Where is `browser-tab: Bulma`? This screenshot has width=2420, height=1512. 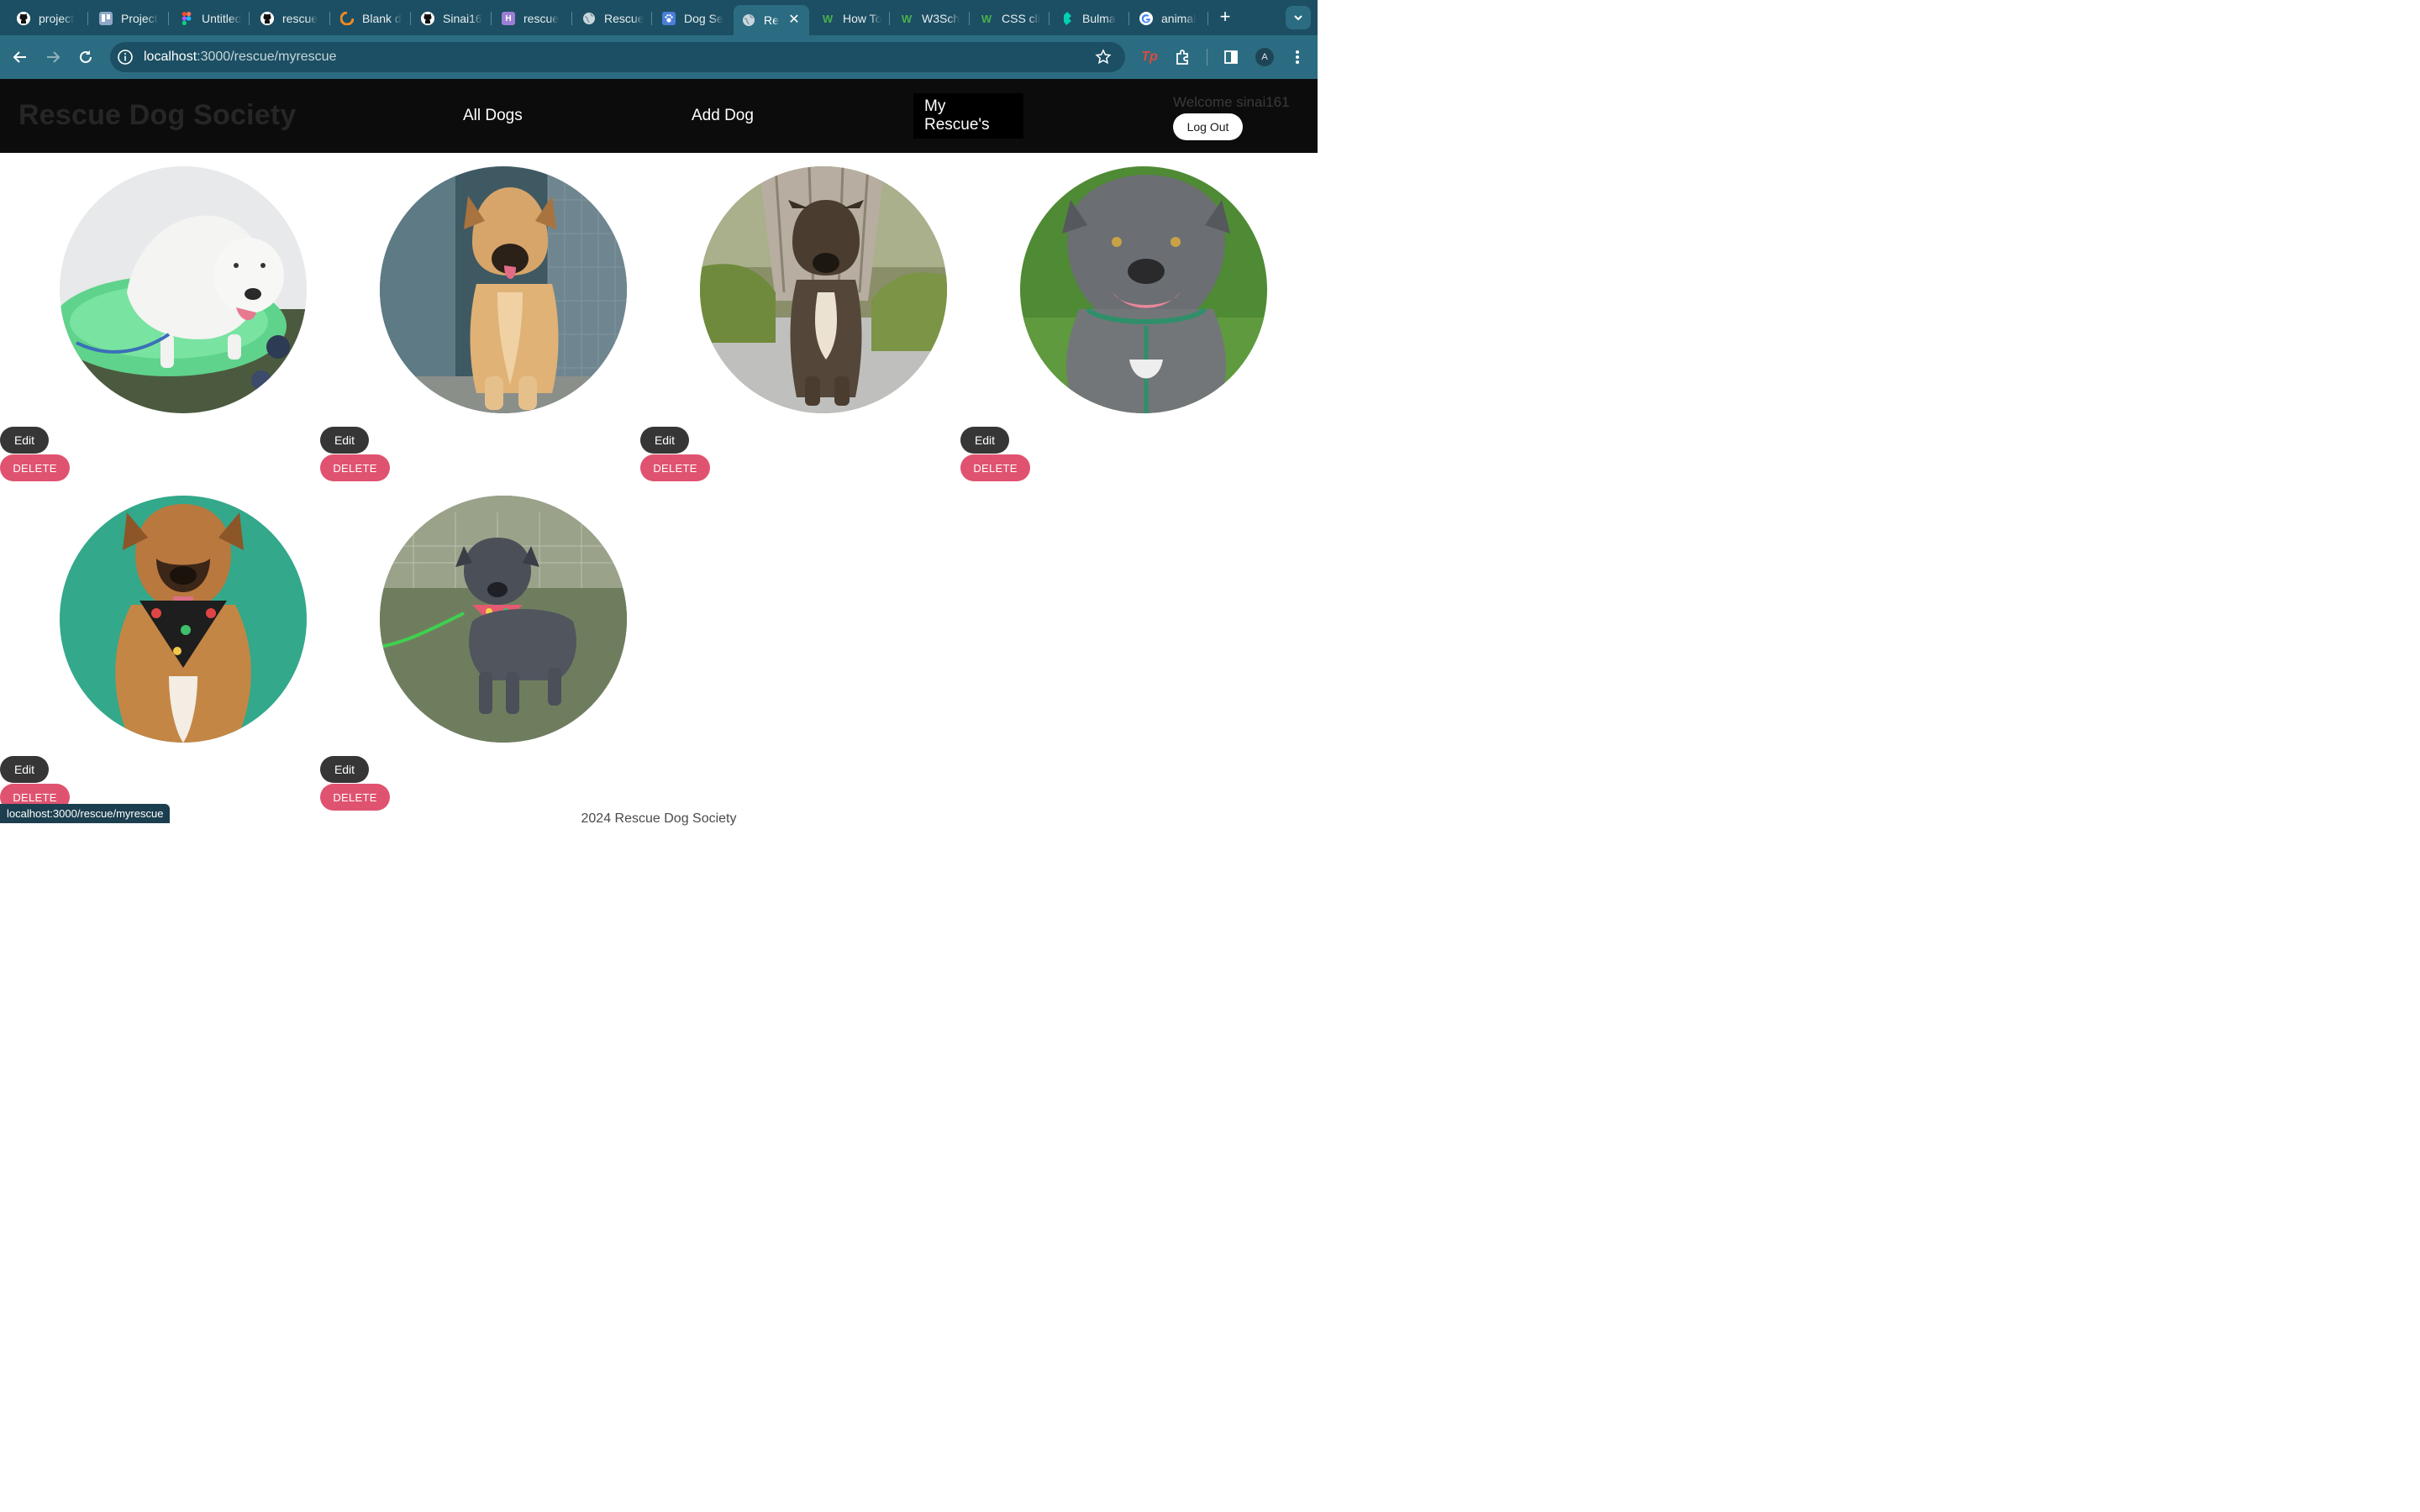 browser-tab: Bulma is located at coordinates (1091, 18).